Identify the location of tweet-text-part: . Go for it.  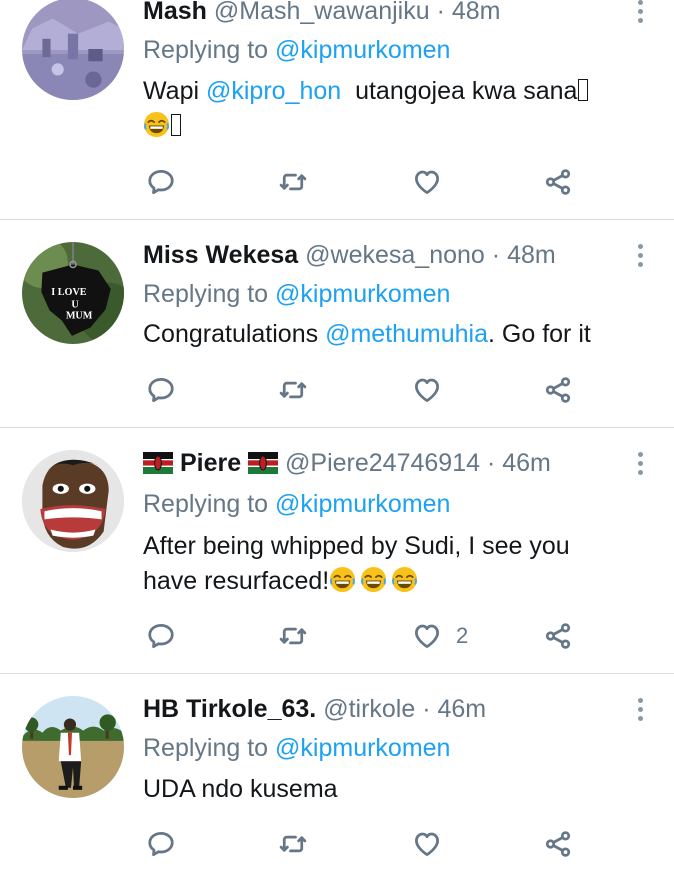
(539, 334).